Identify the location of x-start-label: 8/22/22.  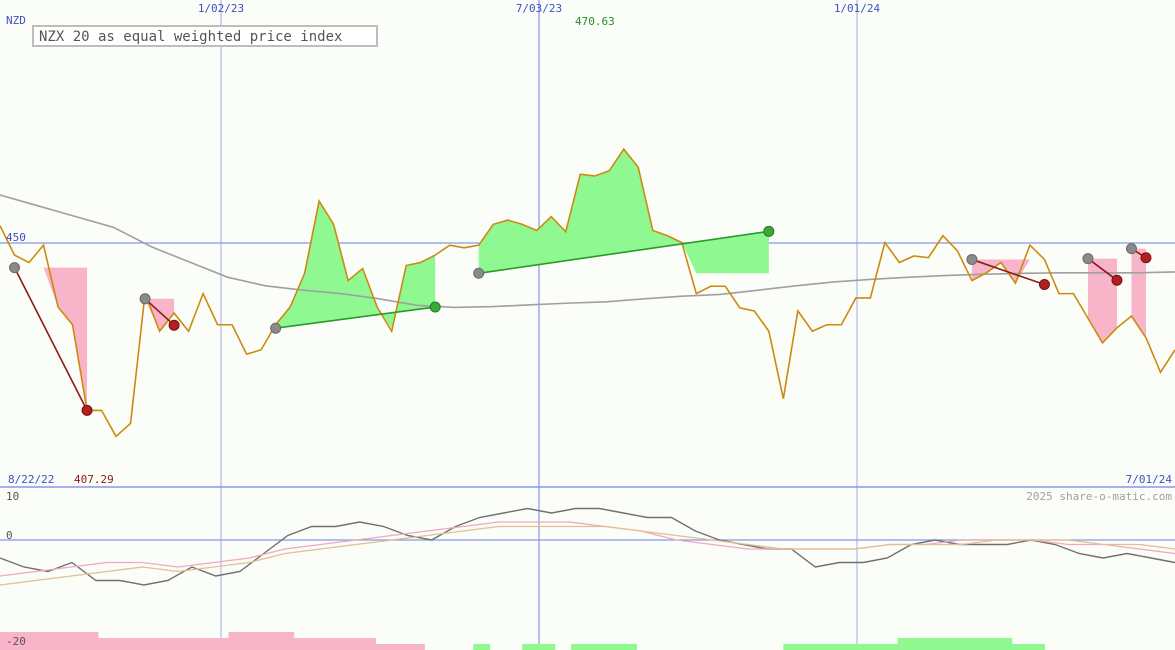
(31, 479).